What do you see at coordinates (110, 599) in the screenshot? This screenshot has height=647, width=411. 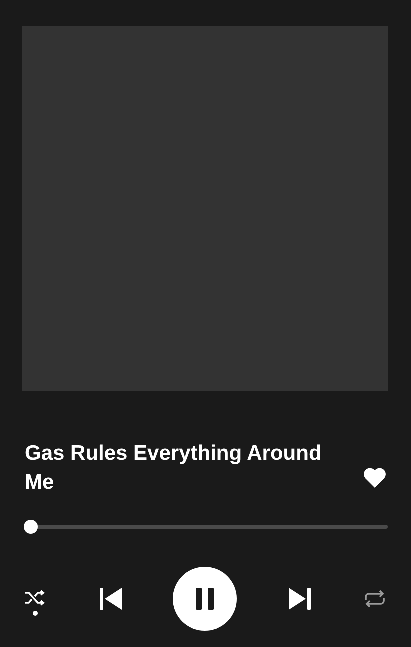 I see `previous-button` at bounding box center [110, 599].